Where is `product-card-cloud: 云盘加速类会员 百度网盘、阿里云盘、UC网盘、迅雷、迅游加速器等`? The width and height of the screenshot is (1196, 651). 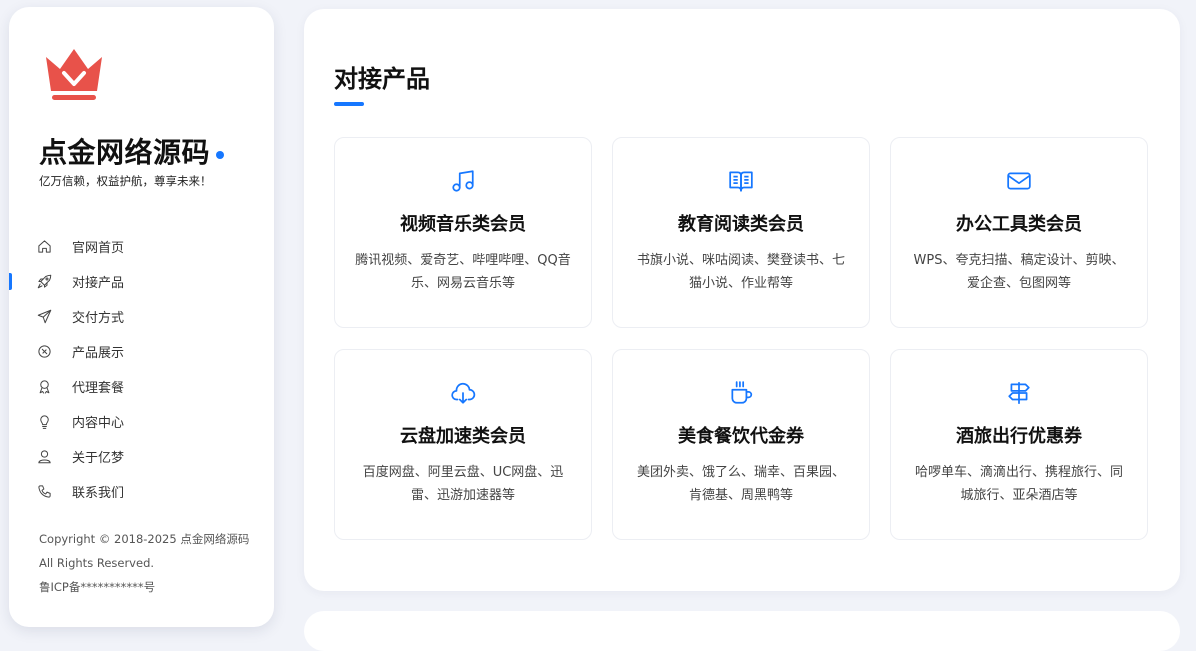 product-card-cloud: 云盘加速类会员 百度网盘、阿里云盘、UC网盘、迅雷、迅游加速器等 is located at coordinates (463, 444).